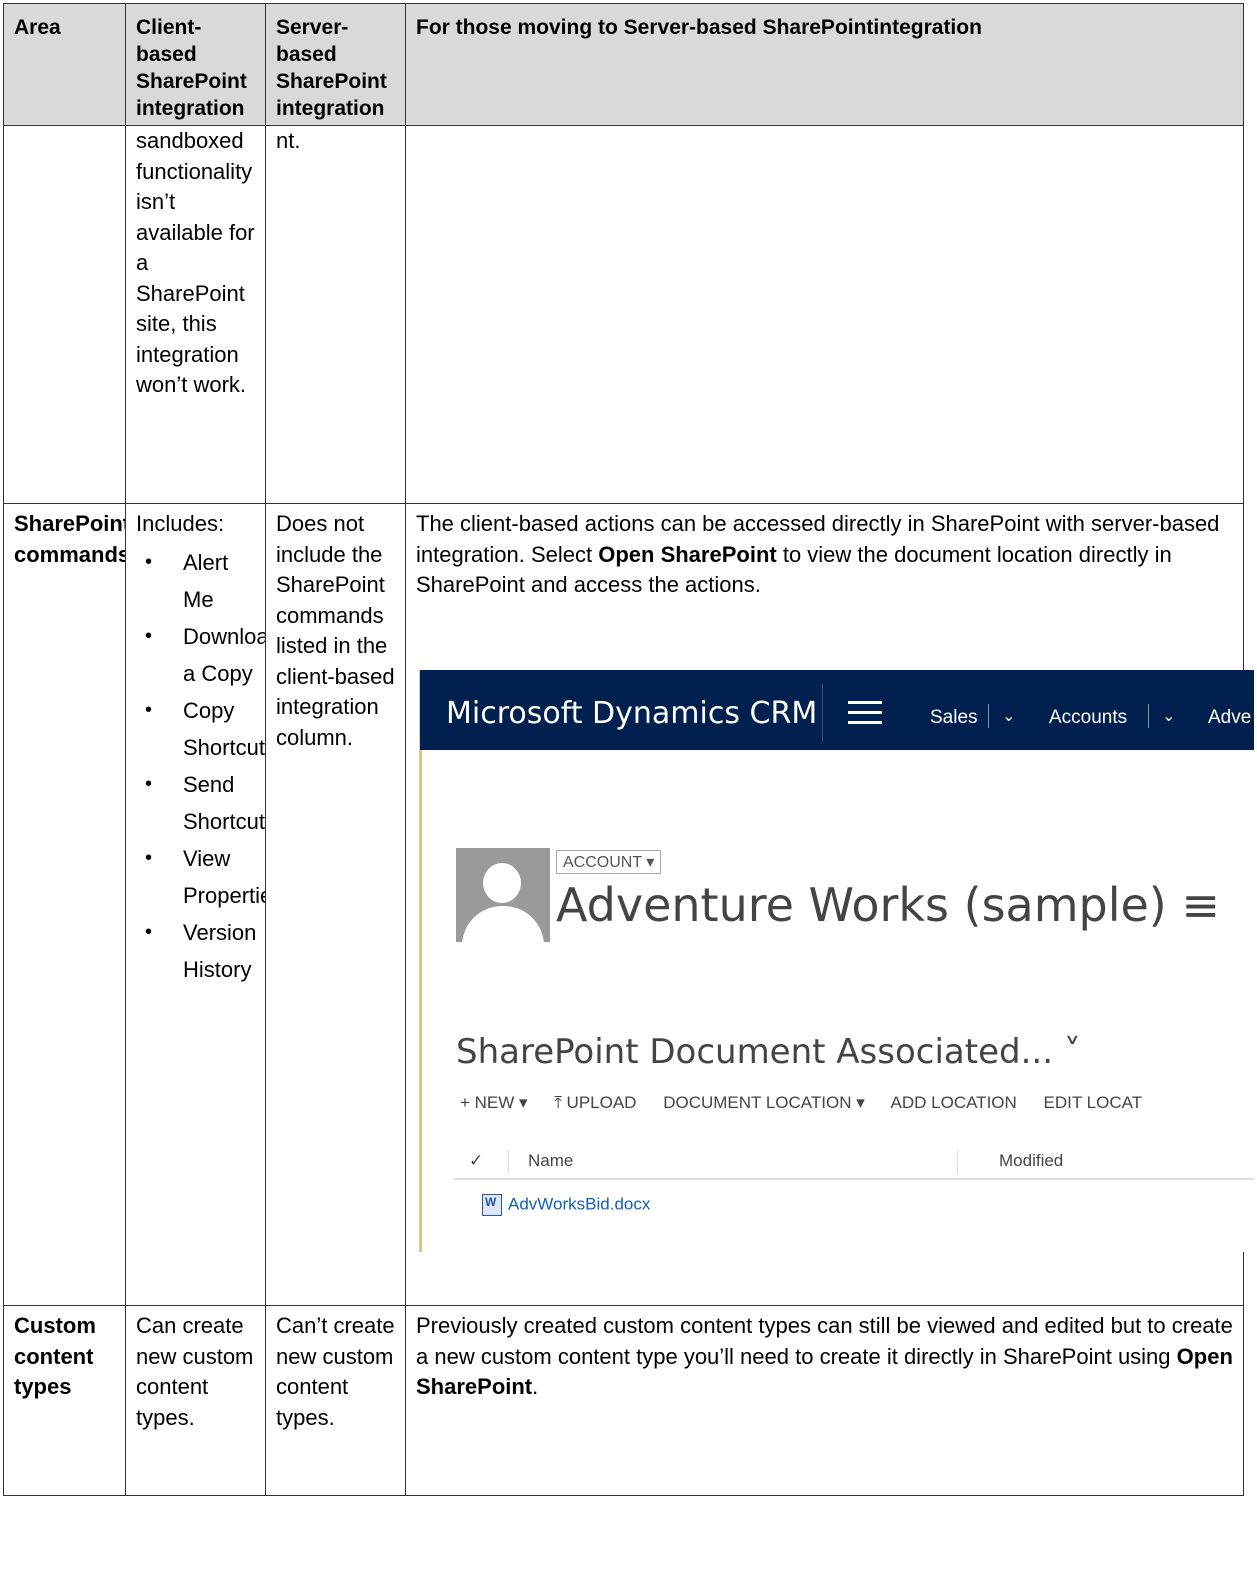  What do you see at coordinates (822, 713) in the screenshot?
I see `navbar-divider` at bounding box center [822, 713].